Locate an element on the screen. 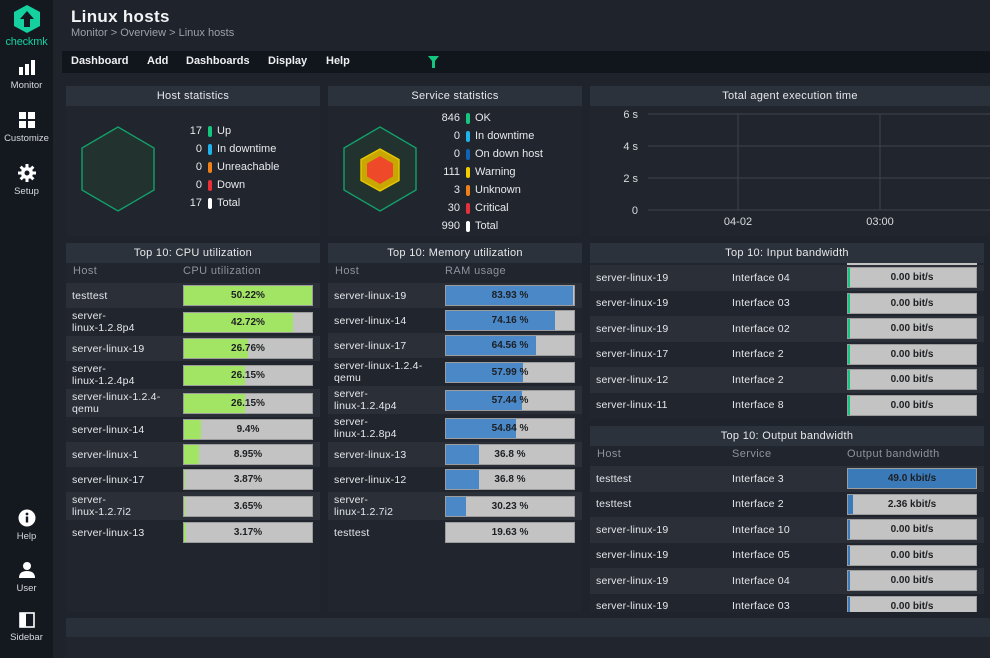 The image size is (990, 658). table-row: server-linux-19 Interface 10 0.00 bit/s is located at coordinates (787, 530).